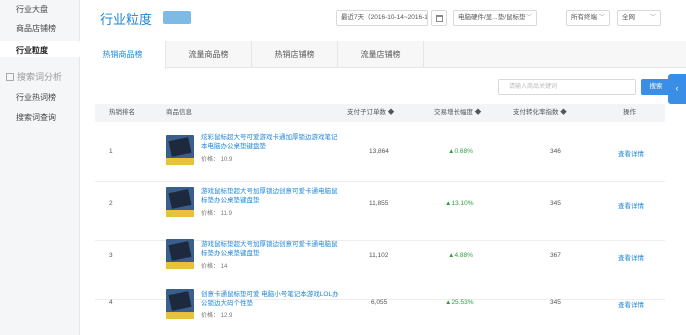 The image size is (686, 335). I want to click on sidebar: 行业大盘 商品店铺榜 行业粒度 搜索词分析 行业热词榜 搜索词查询, so click(40, 167).